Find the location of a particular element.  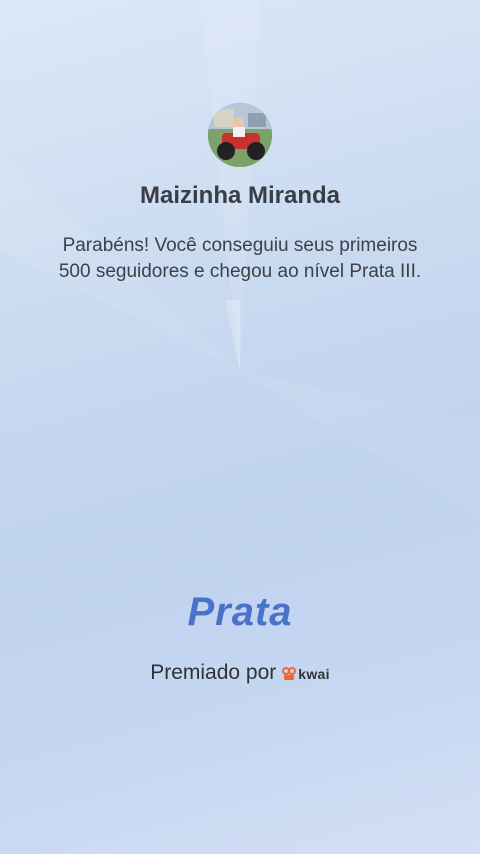

level-title: Prata is located at coordinates (240, 612).